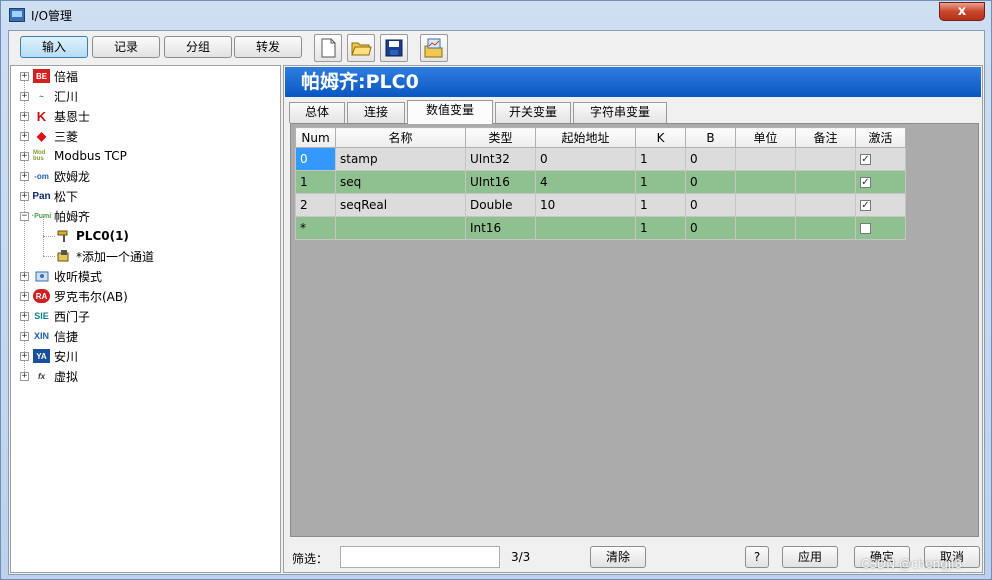 The image size is (992, 580). What do you see at coordinates (500, 159) in the screenshot?
I see `cell-type: UInt32` at bounding box center [500, 159].